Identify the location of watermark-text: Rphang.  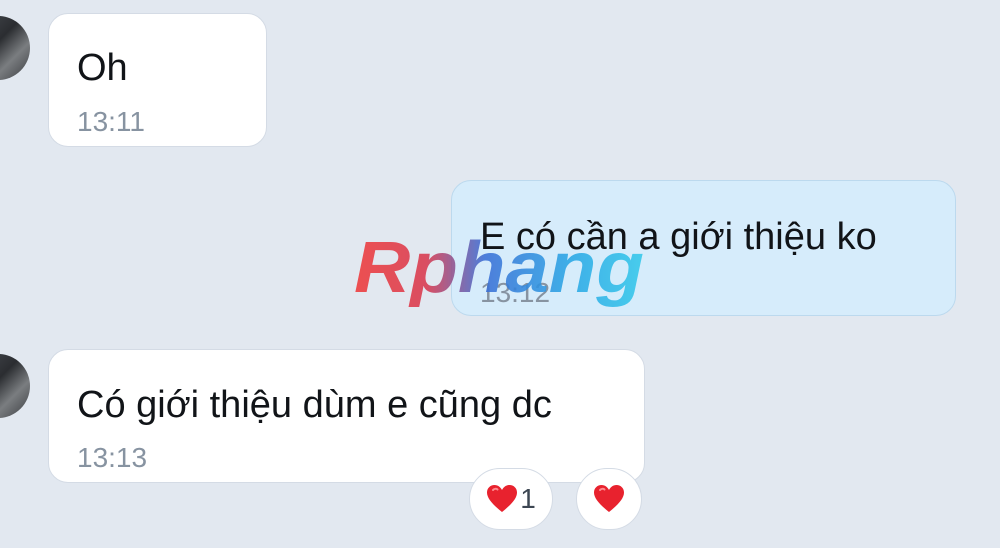
(499, 270).